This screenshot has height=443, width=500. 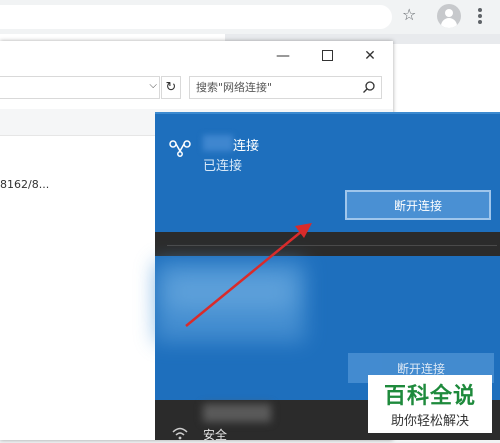 What do you see at coordinates (369, 87) in the screenshot?
I see `search-icon` at bounding box center [369, 87].